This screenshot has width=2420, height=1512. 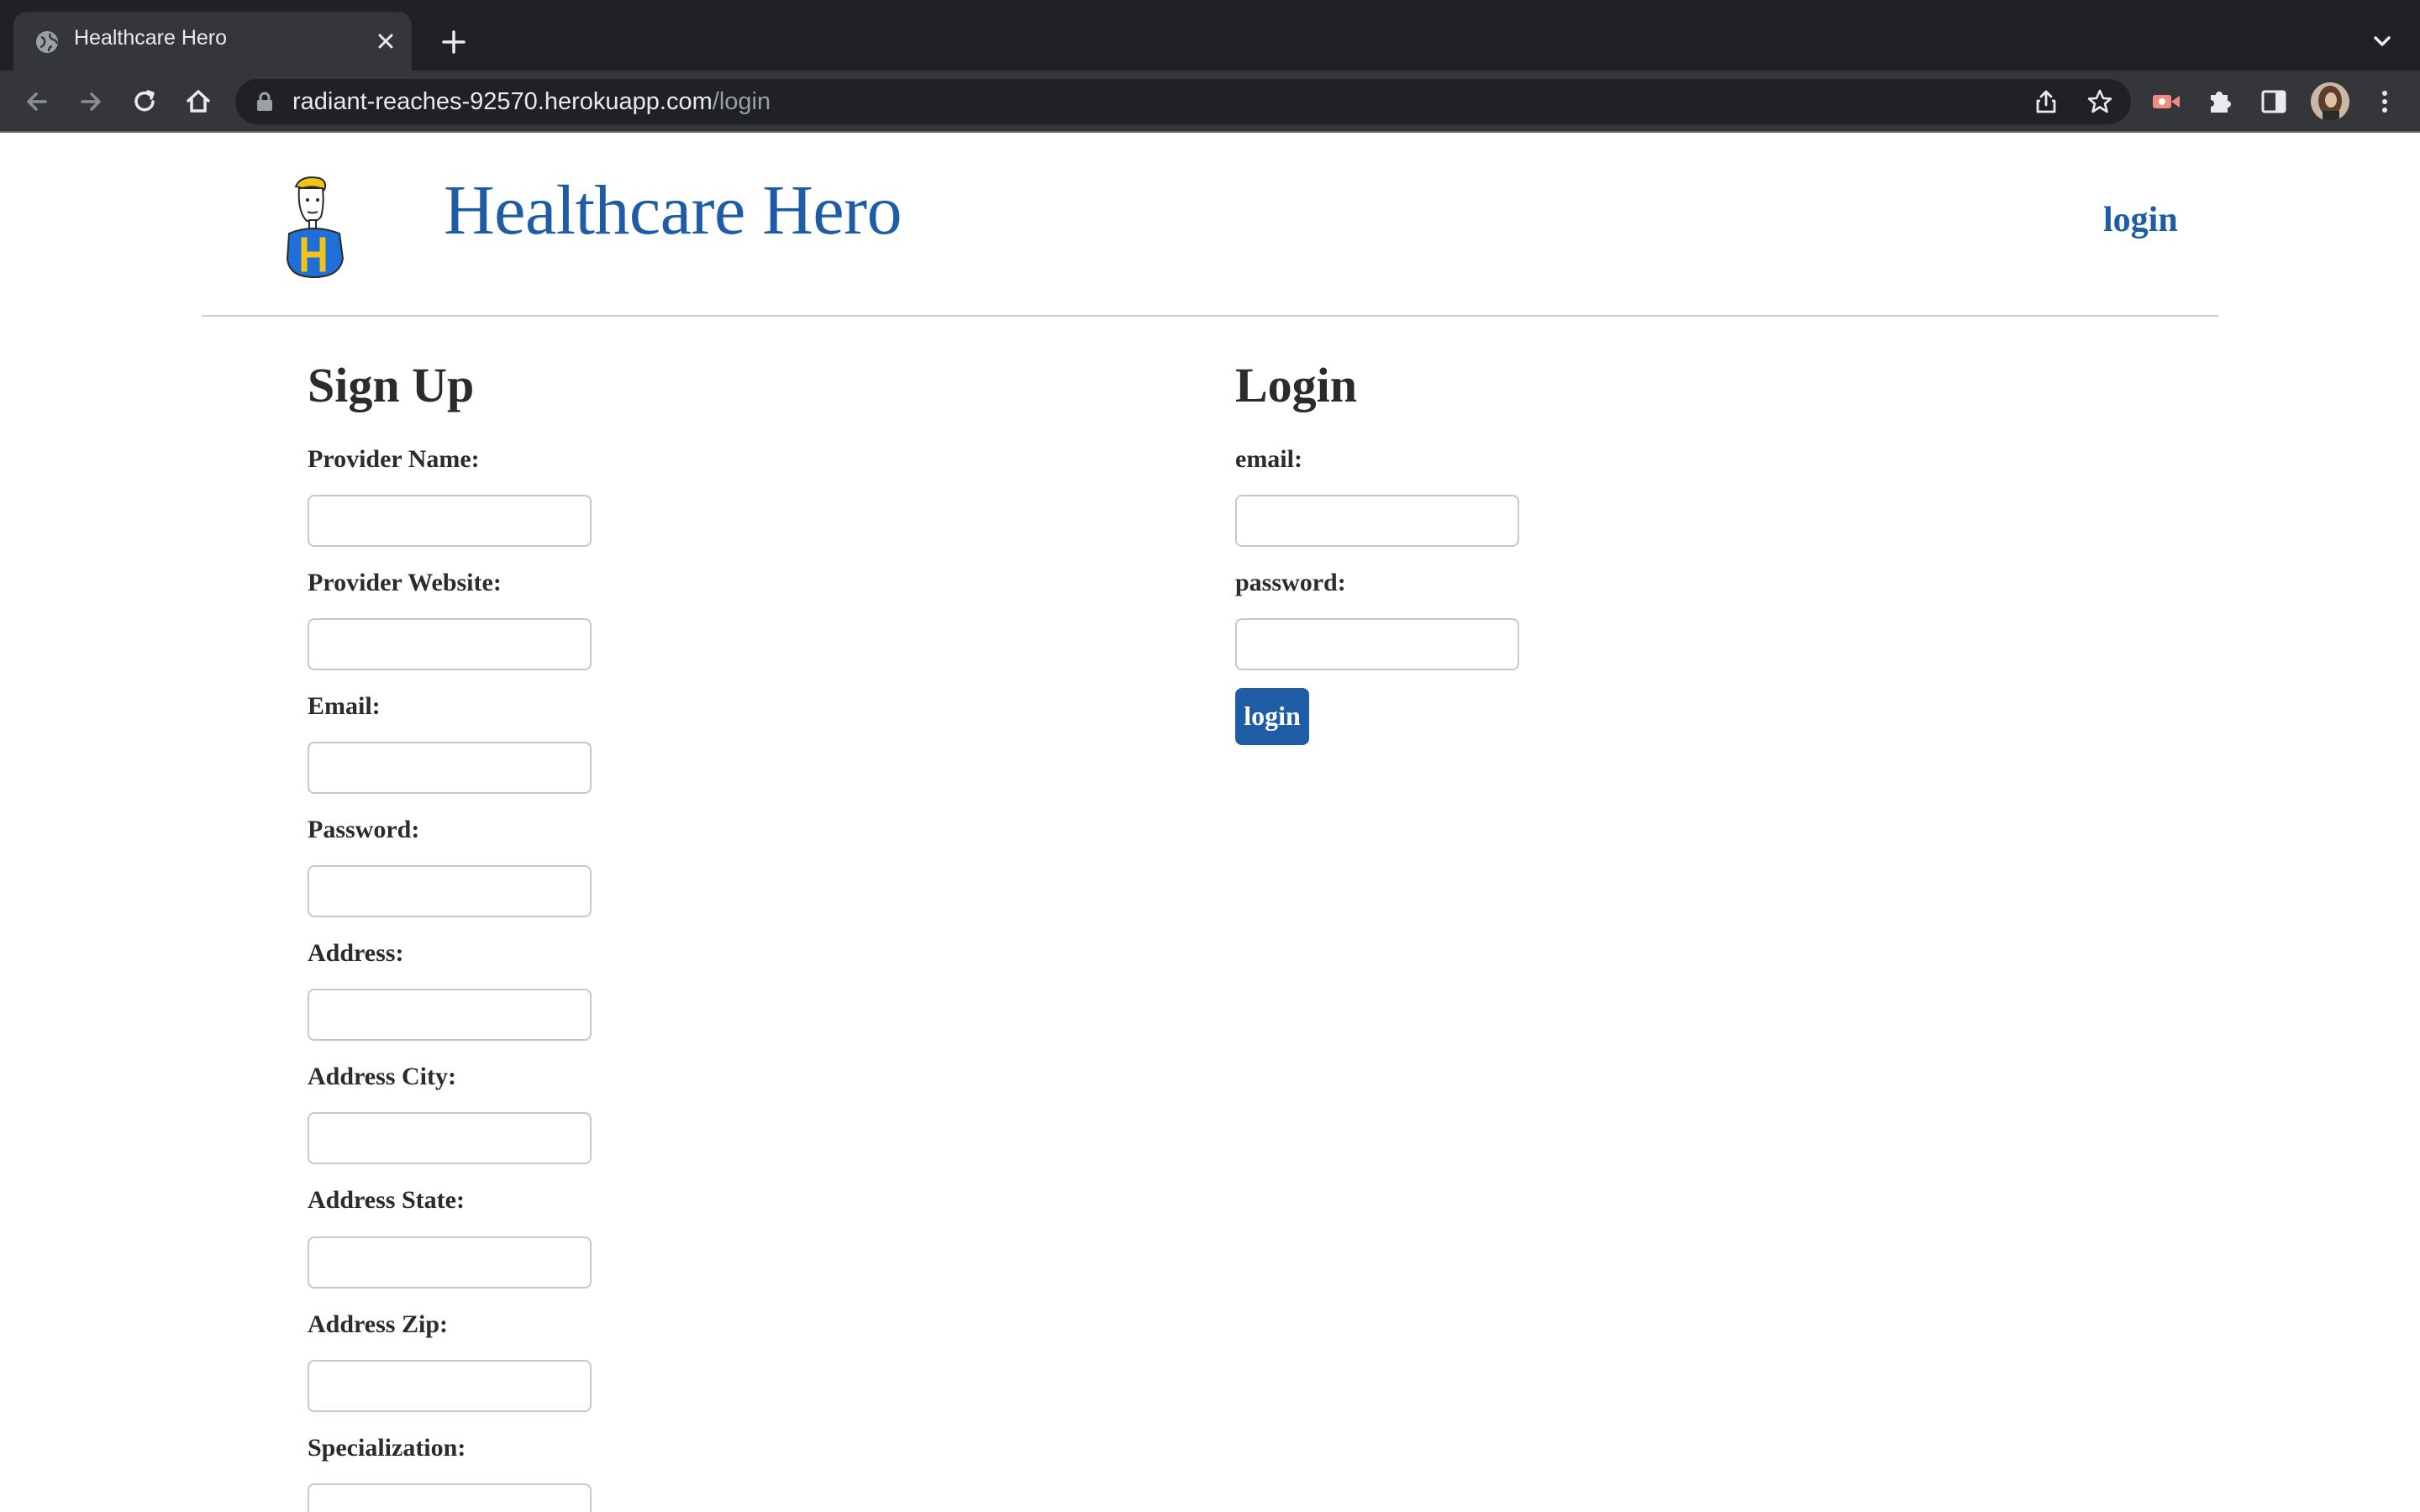 I want to click on back-arrow-icon, so click(x=37, y=101).